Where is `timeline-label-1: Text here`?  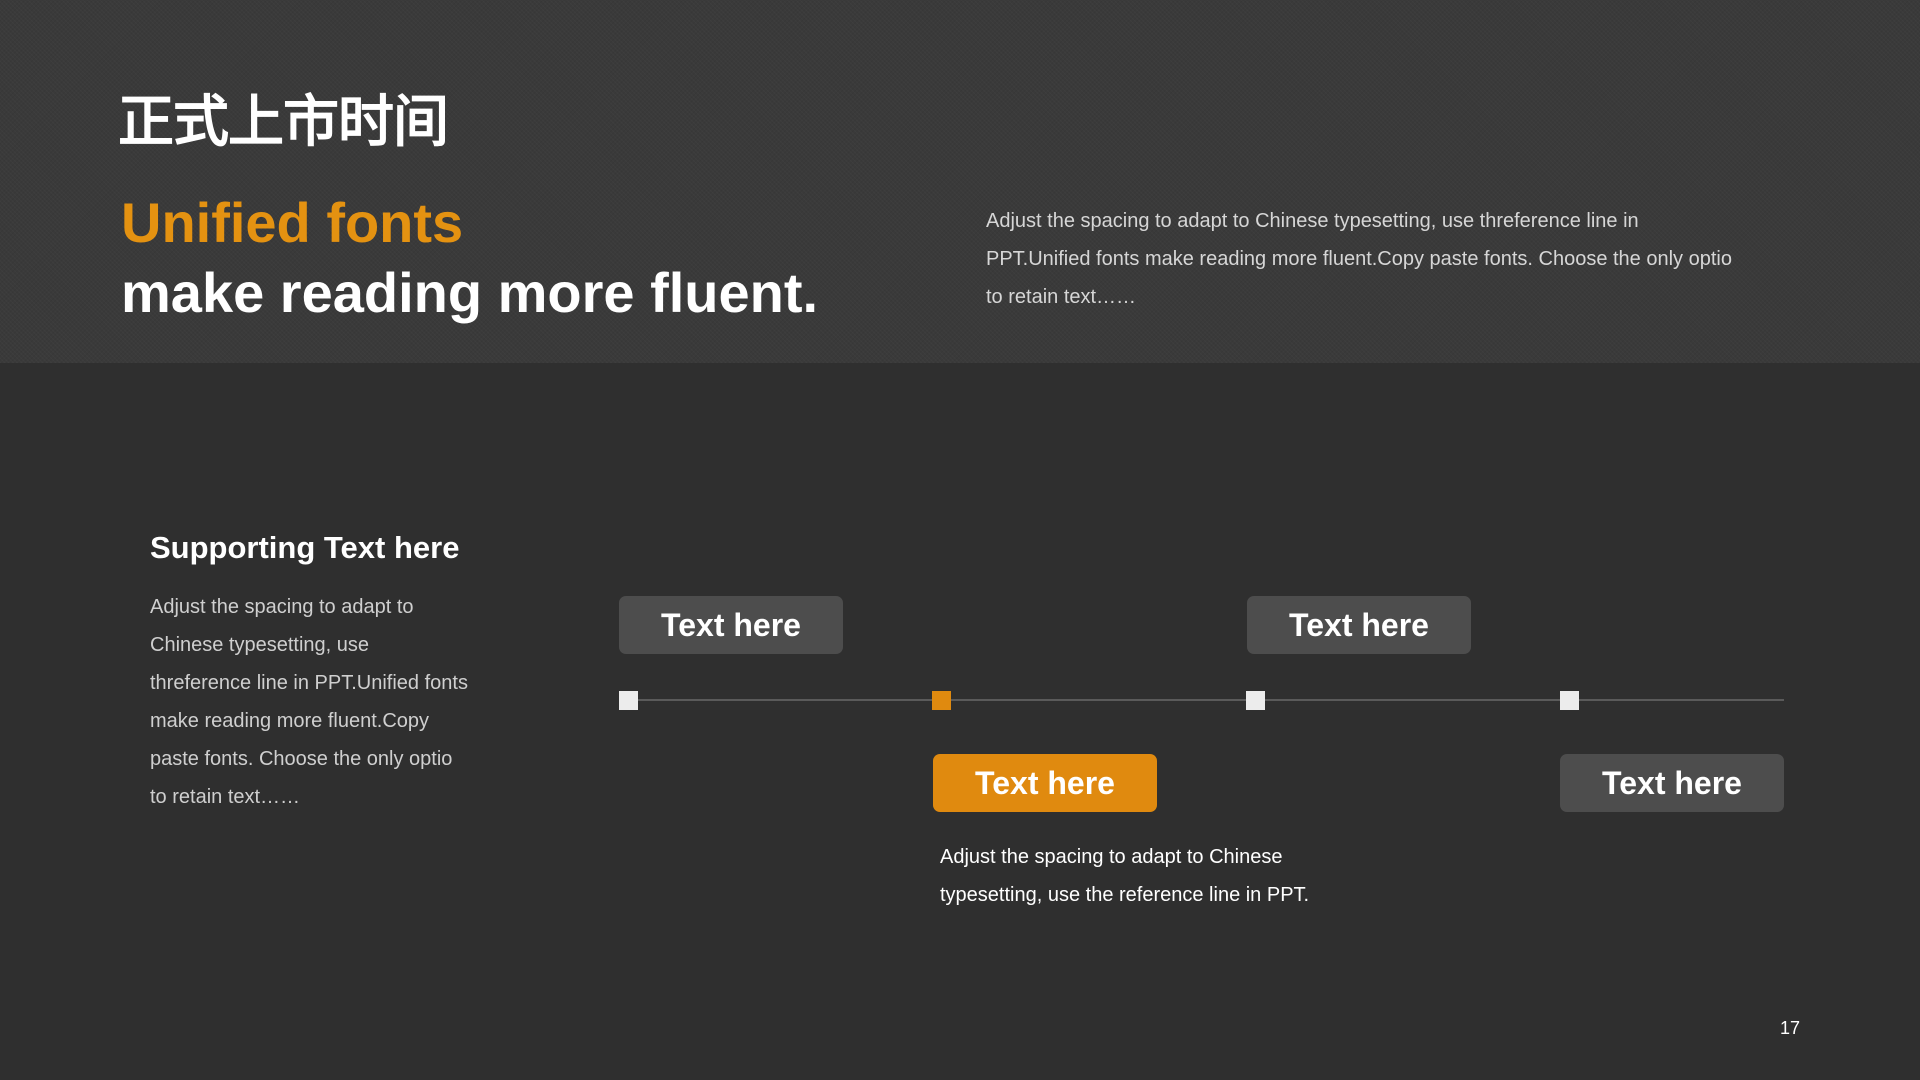
timeline-label-1: Text here is located at coordinates (731, 625).